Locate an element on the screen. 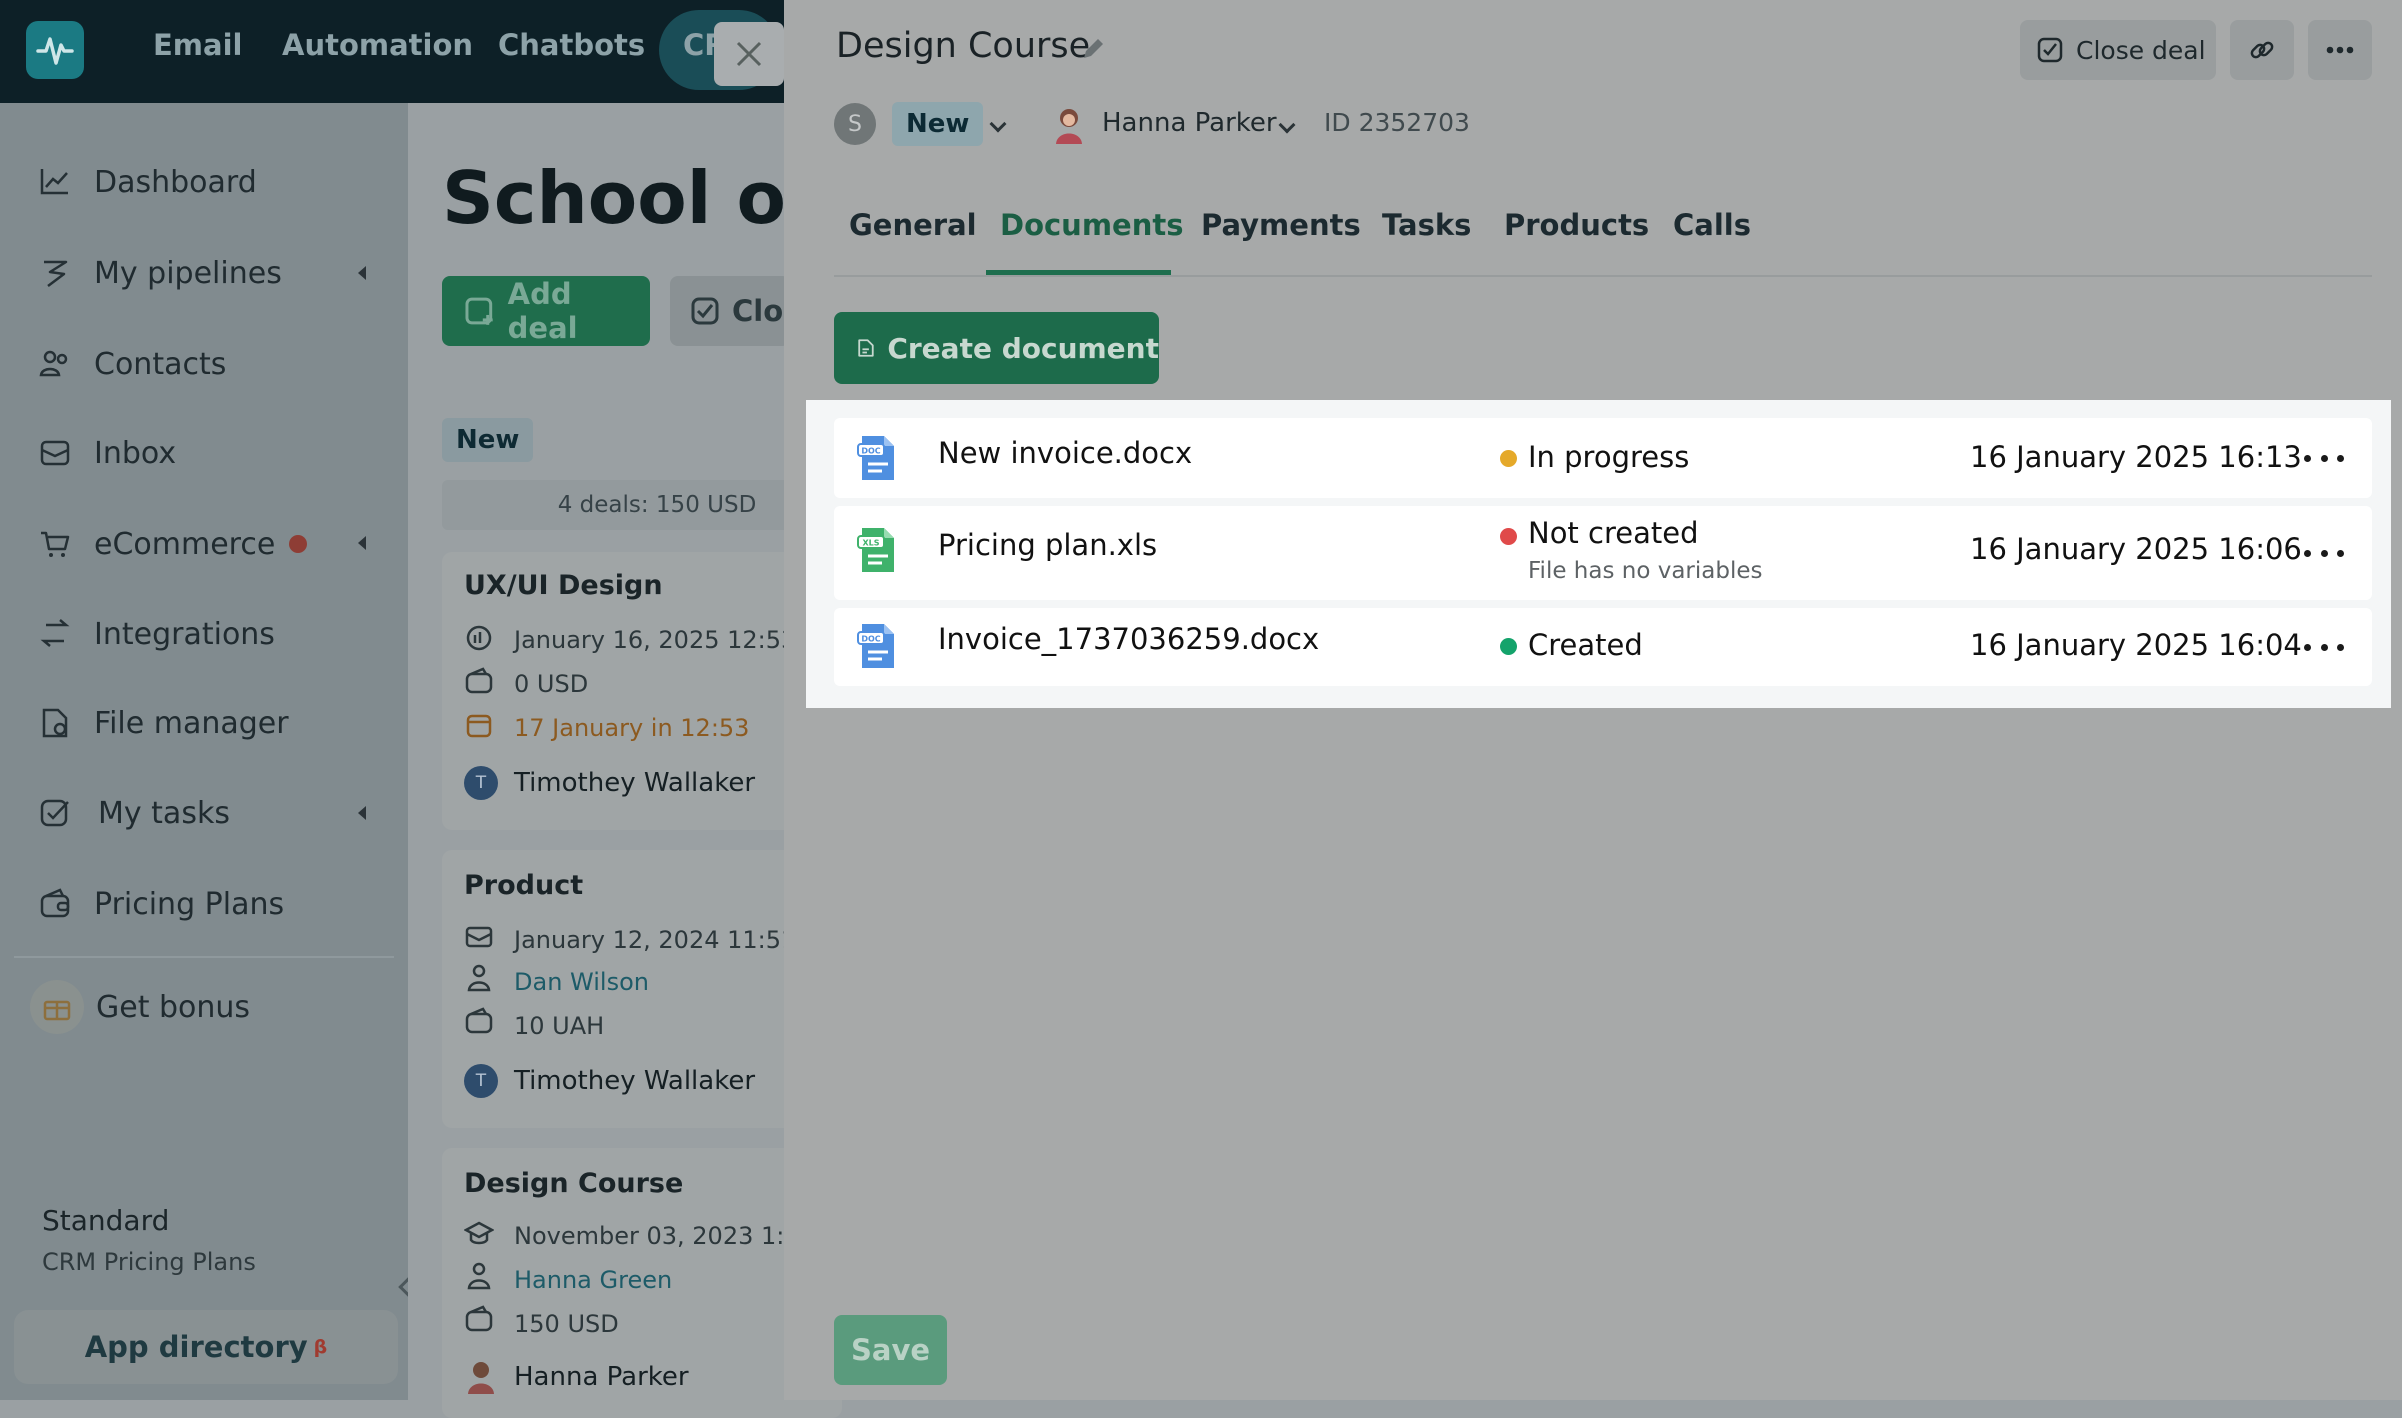 The height and width of the screenshot is (1418, 2402). close-deal-button: Close deal is located at coordinates (2118, 50).